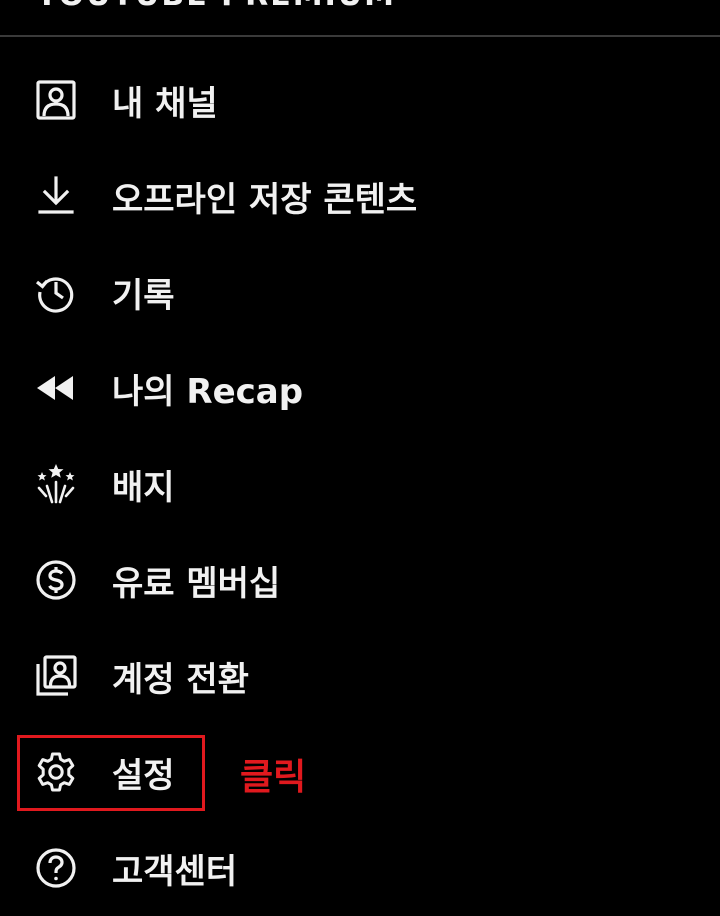 This screenshot has height=916, width=720. What do you see at coordinates (56, 676) in the screenshot?
I see `switch-account-icon` at bounding box center [56, 676].